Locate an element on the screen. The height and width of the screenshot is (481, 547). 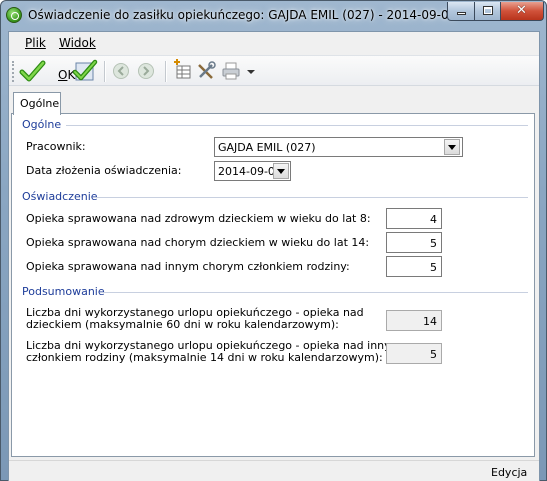
summary-value-family: 5 is located at coordinates (414, 353).